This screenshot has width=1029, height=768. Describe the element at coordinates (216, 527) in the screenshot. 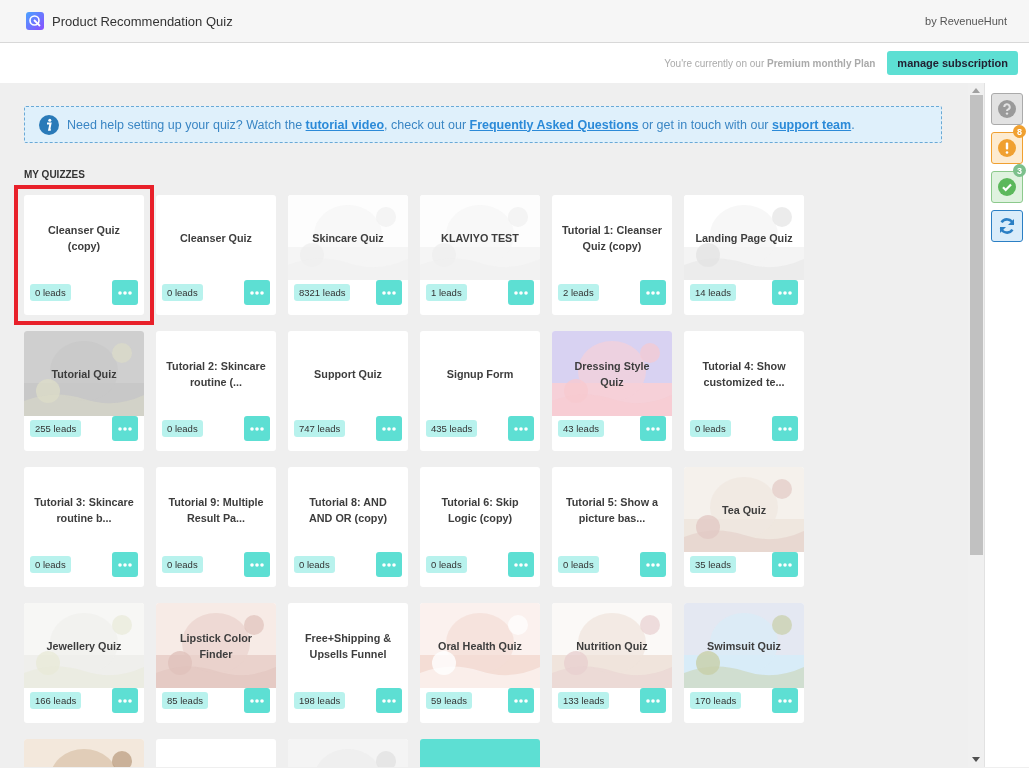

I see `quiz-card: Tutorial 9: Multiple Result Pa... 0 leads` at that location.